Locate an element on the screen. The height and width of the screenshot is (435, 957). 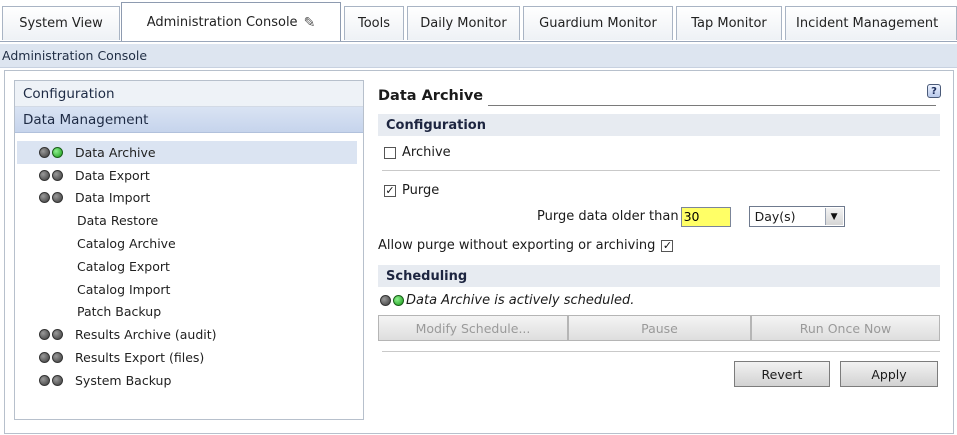
help-icon: ? is located at coordinates (934, 91).